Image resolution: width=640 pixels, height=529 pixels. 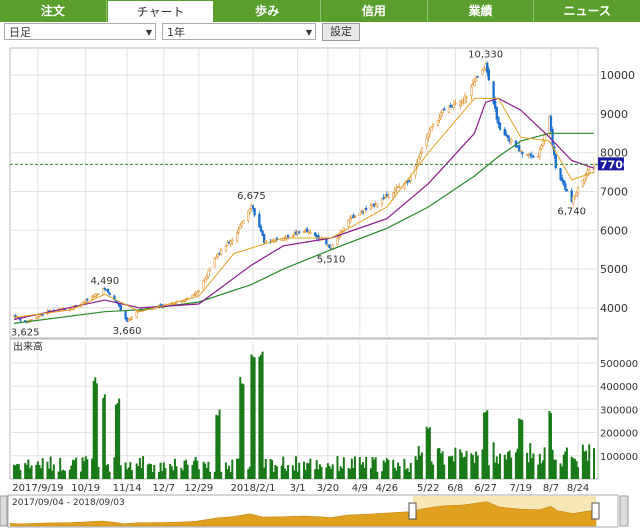 I want to click on range-handle-left, so click(x=412, y=511).